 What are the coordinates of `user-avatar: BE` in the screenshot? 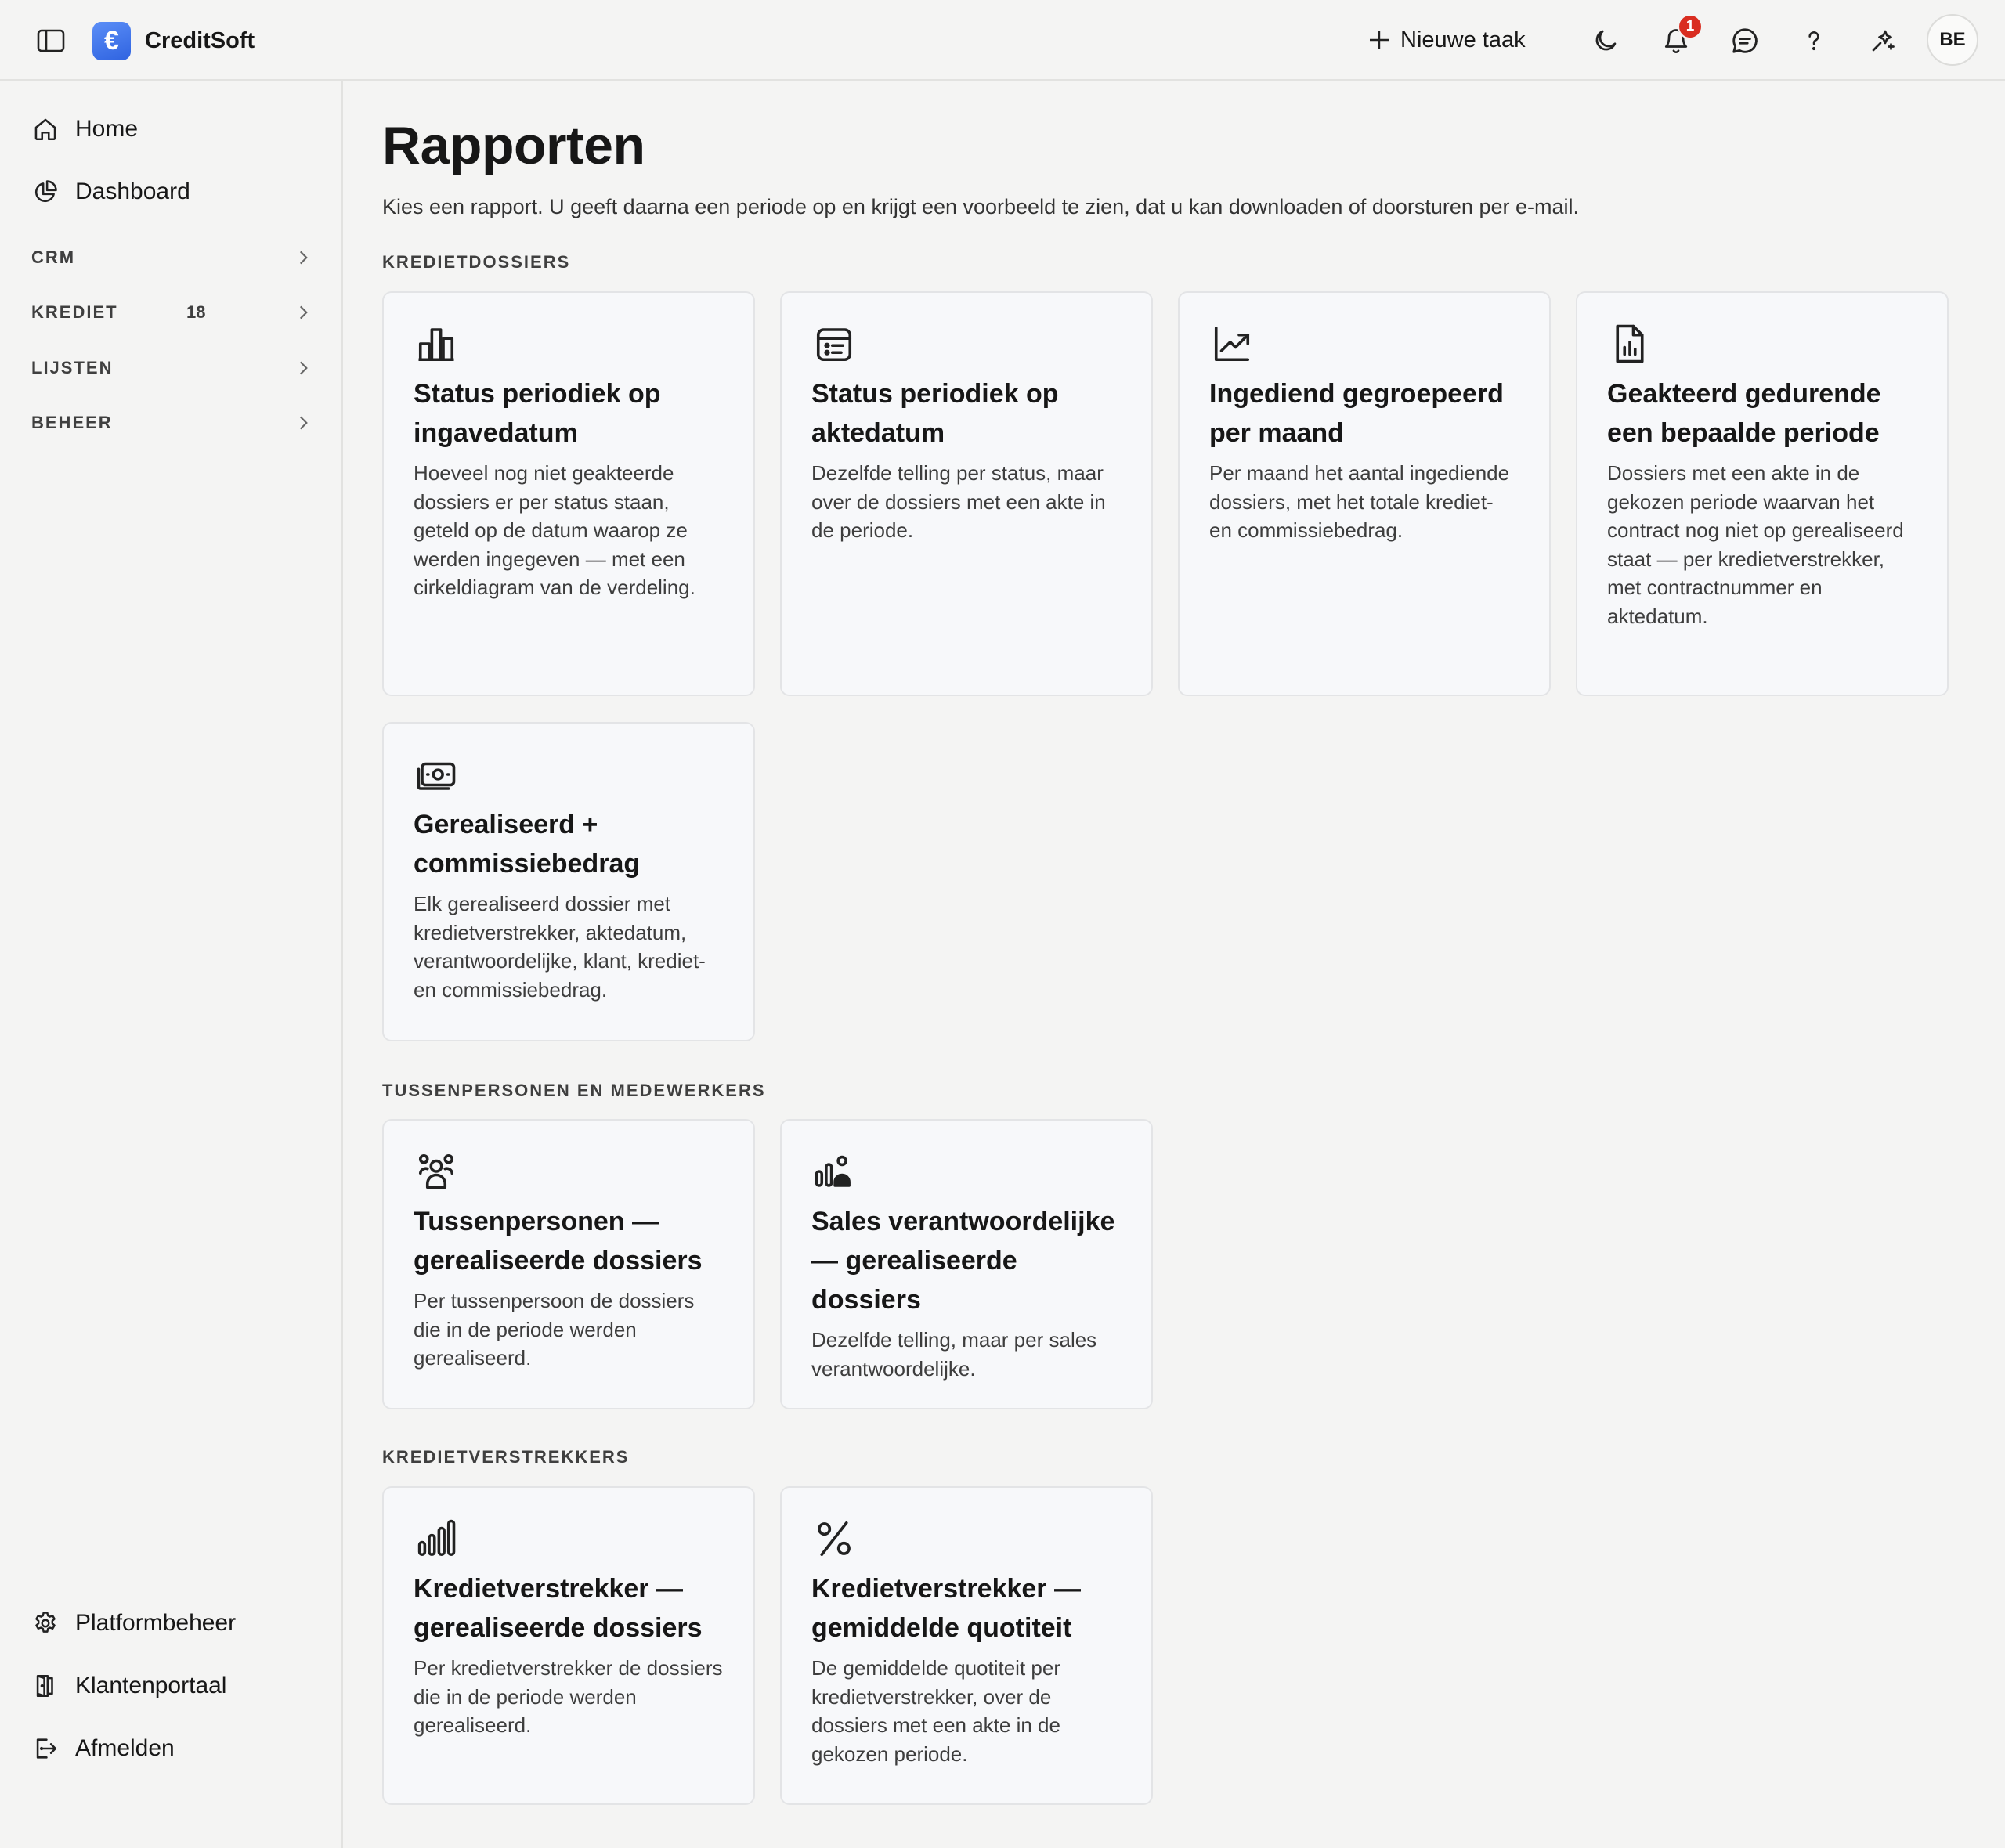 It's located at (1952, 40).